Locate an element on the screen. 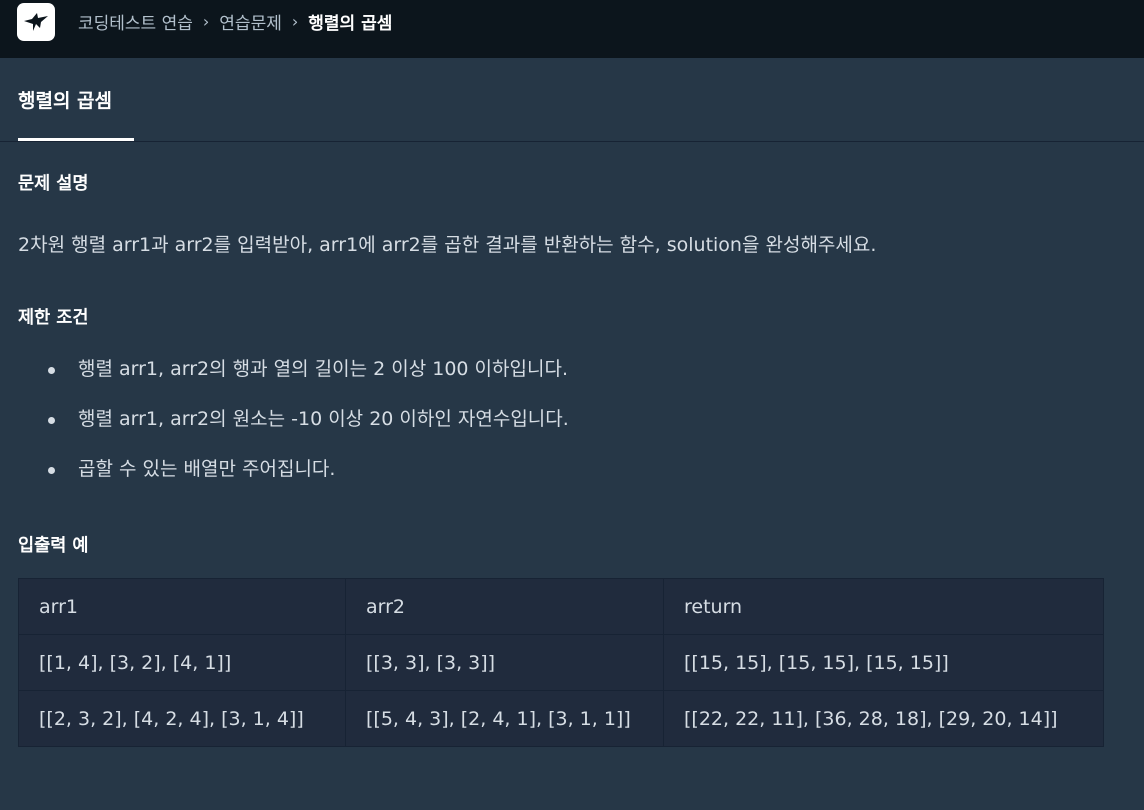  table-cell: [[1, 4], [3, 2], [4, 1]] is located at coordinates (182, 662).